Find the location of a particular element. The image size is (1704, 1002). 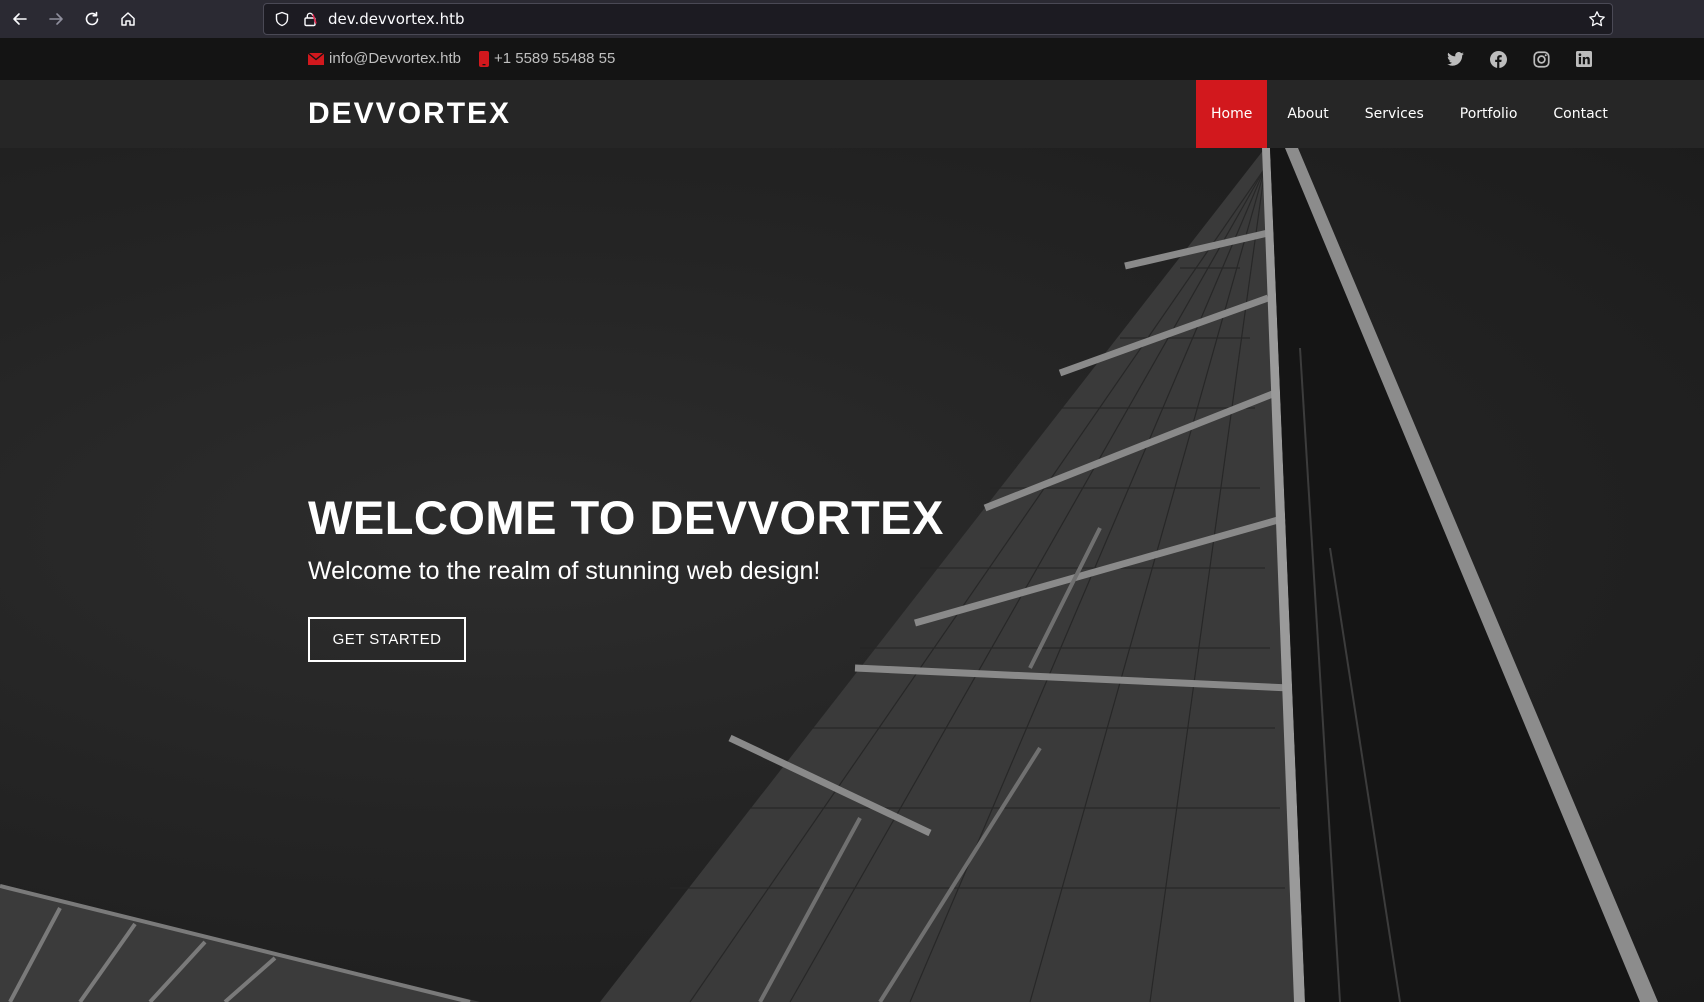

social-links is located at coordinates (1508, 59).